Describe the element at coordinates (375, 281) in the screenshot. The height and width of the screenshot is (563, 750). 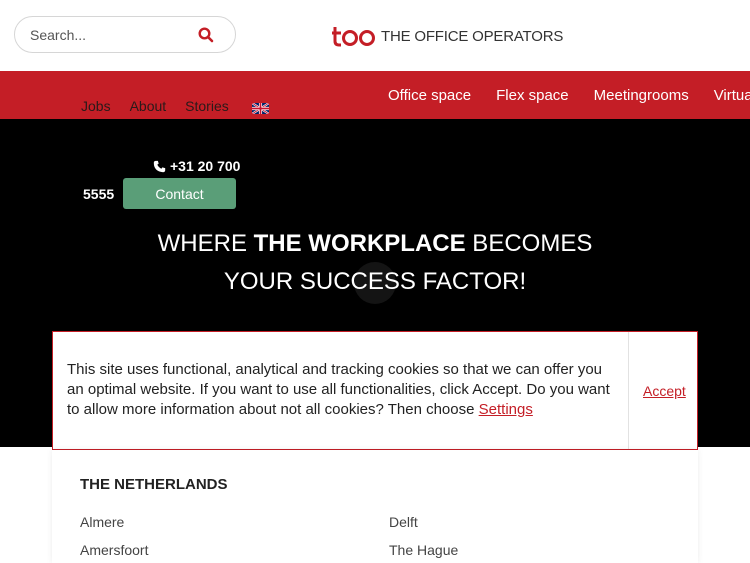
I see `hero-title-line2: YOUR SUCCESS FACTOR!` at that location.